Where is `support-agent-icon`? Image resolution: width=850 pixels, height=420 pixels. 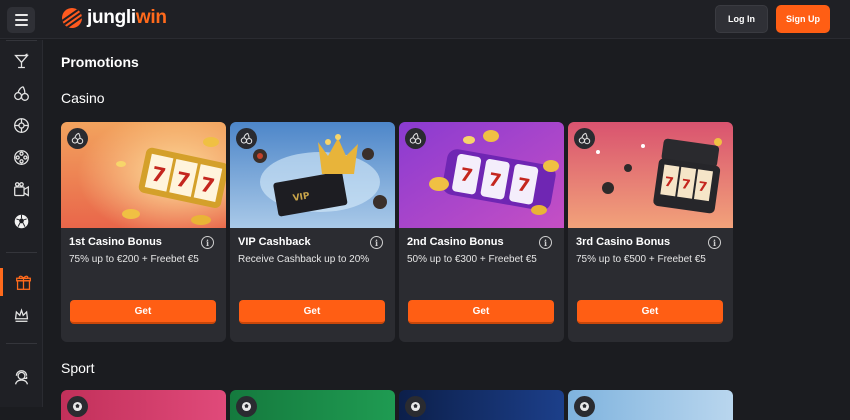 support-agent-icon is located at coordinates (21, 377).